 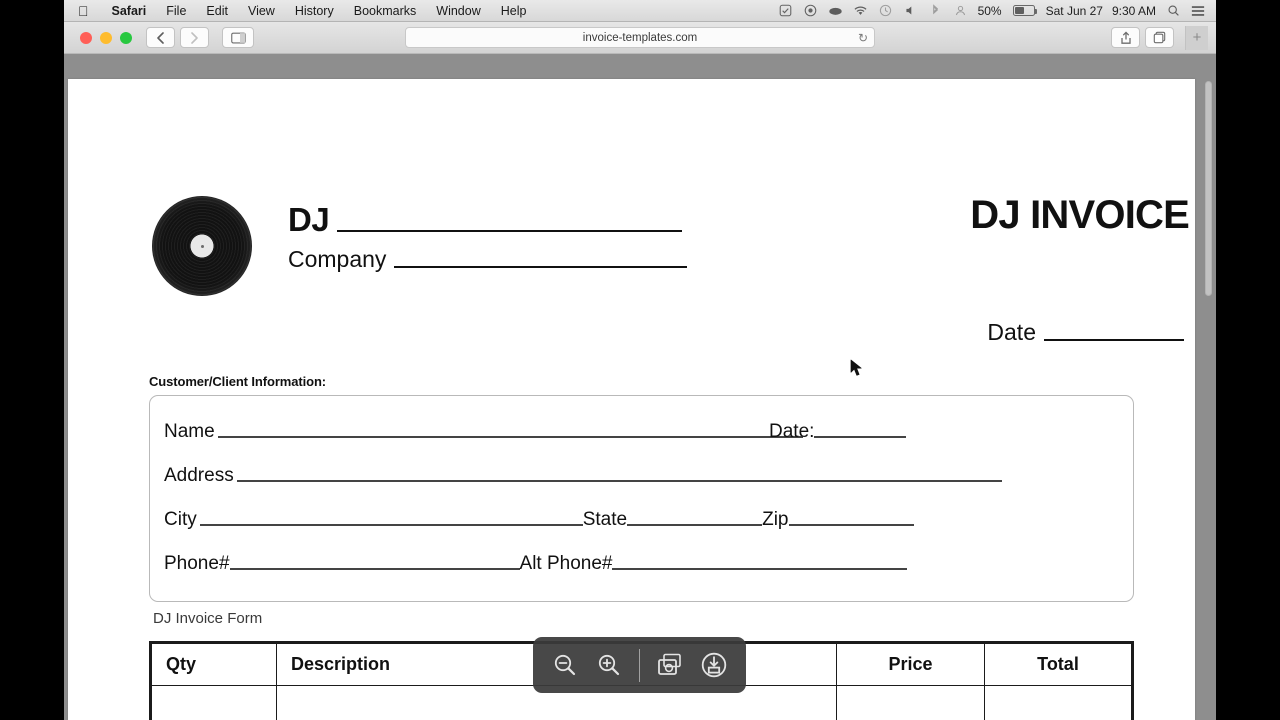 I want to click on name-blank-line, so click(x=510, y=436).